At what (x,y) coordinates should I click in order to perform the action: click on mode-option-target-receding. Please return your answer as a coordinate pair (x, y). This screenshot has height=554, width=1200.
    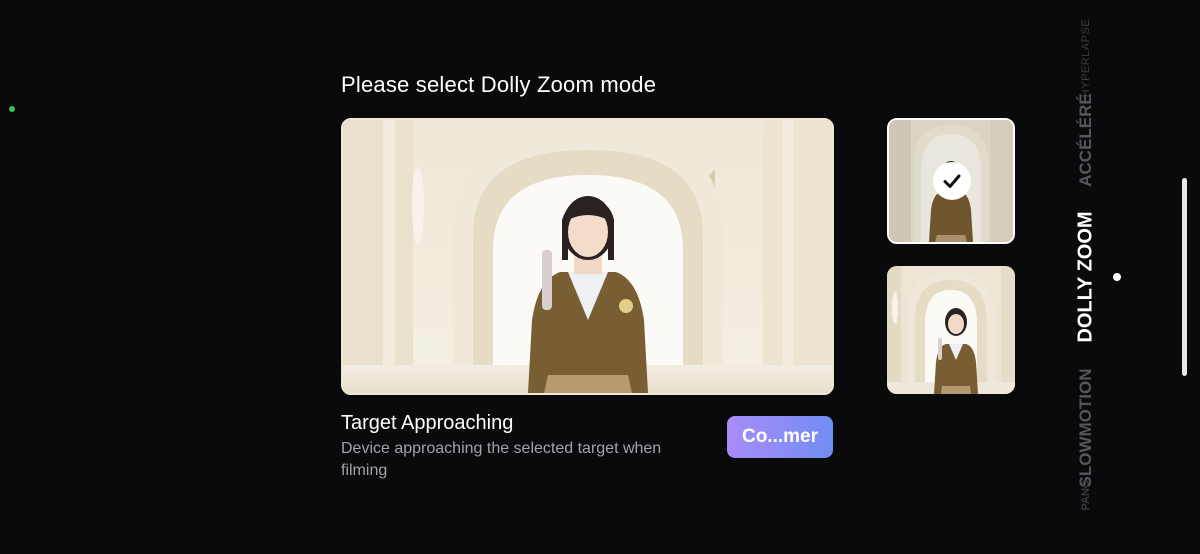
    Looking at the image, I should click on (951, 330).